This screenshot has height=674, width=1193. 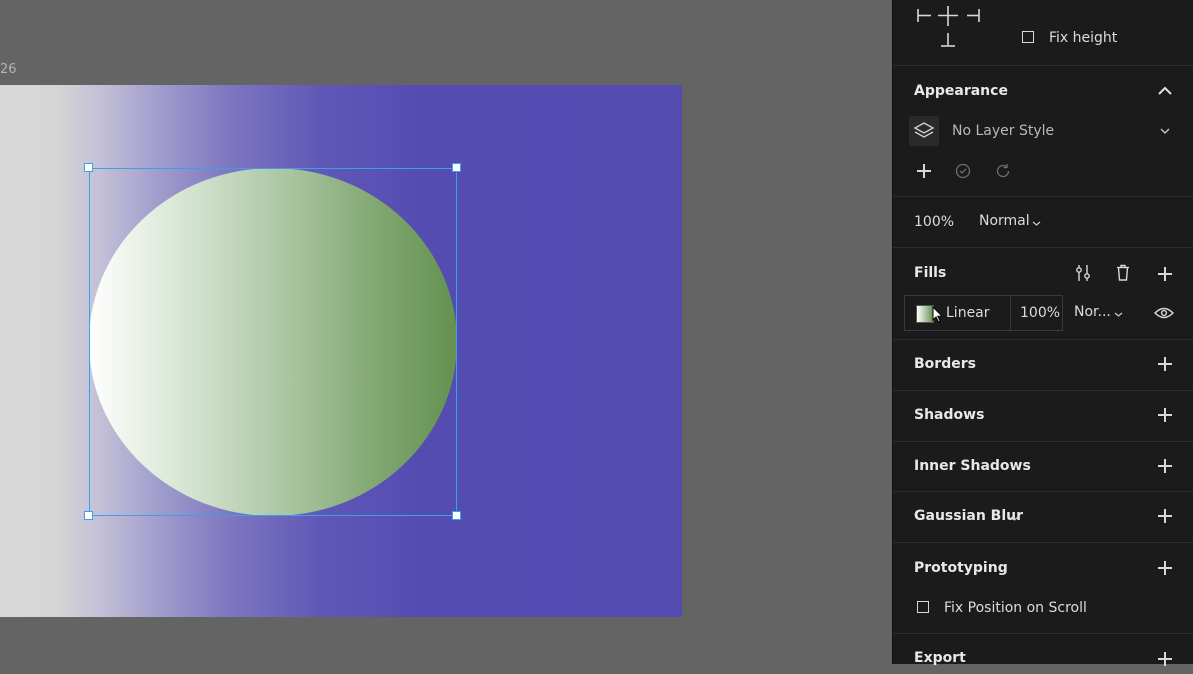 What do you see at coordinates (924, 171) in the screenshot?
I see `add-style-icon` at bounding box center [924, 171].